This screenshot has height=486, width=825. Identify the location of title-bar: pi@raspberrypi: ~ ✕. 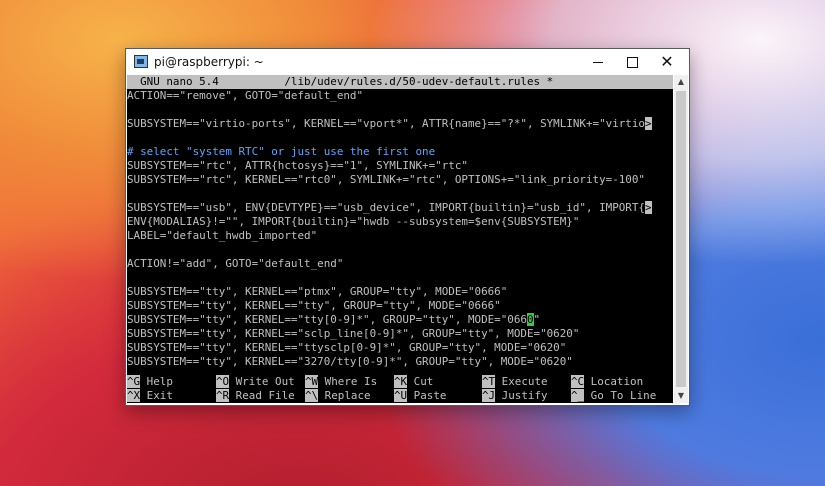
(407, 62).